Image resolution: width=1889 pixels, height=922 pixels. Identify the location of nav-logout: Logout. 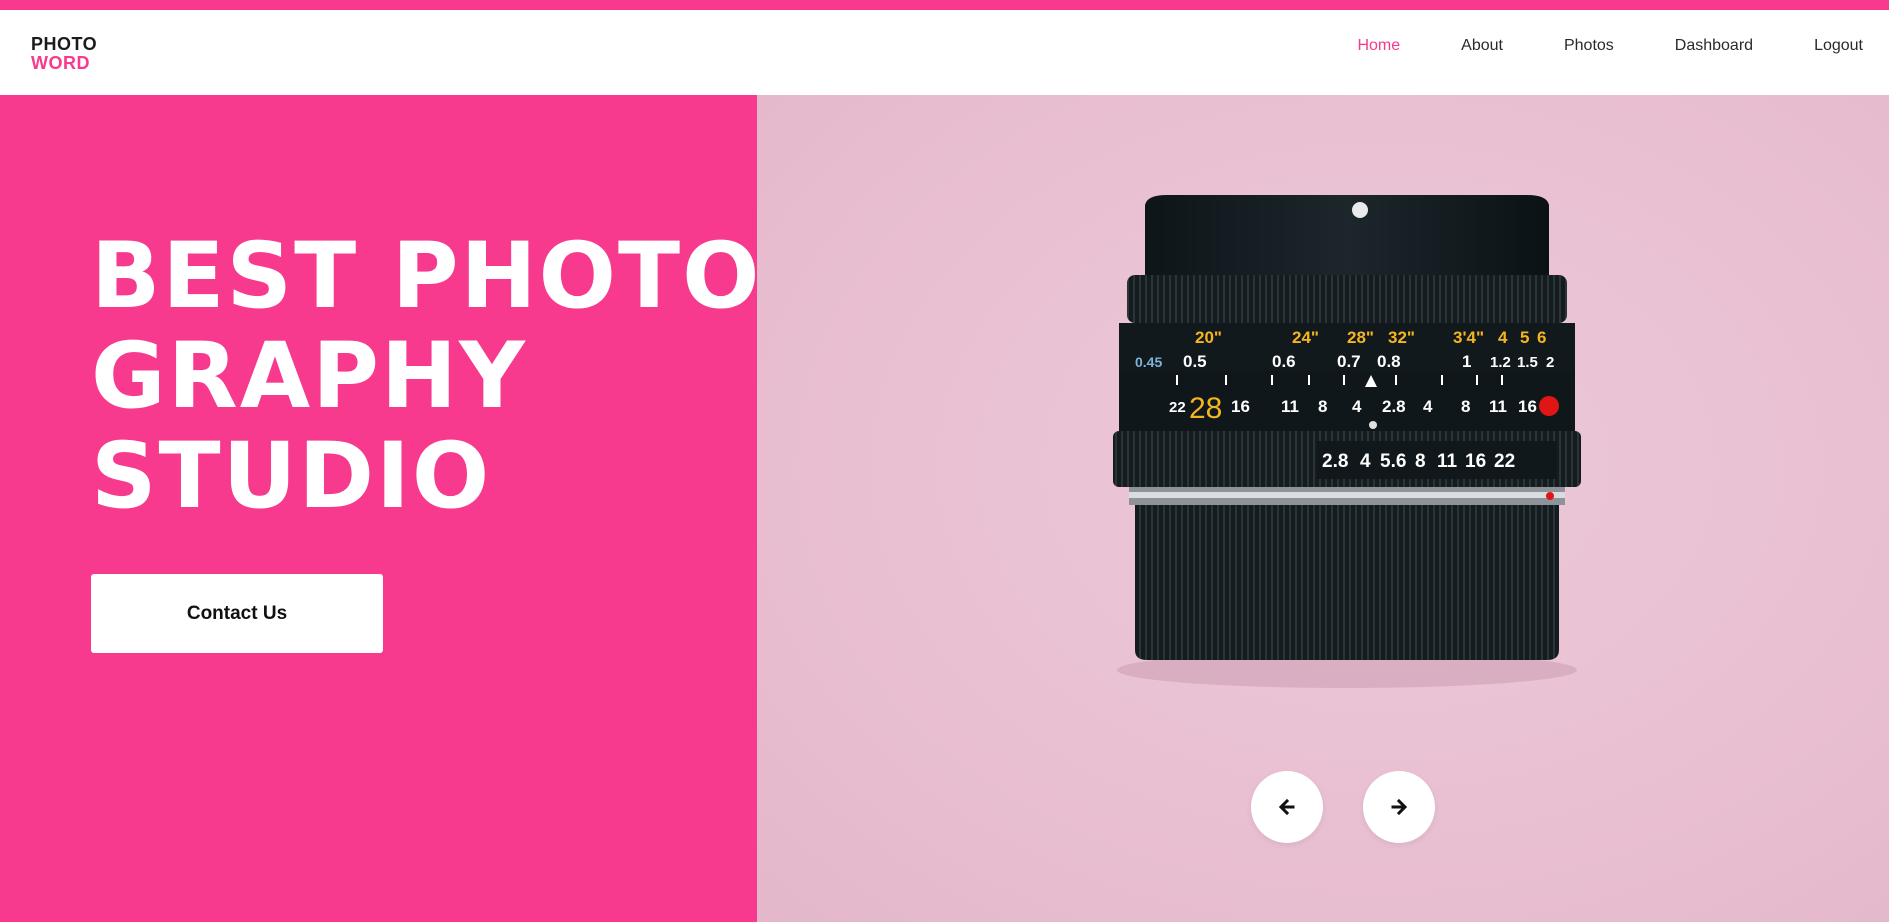
(1838, 46).